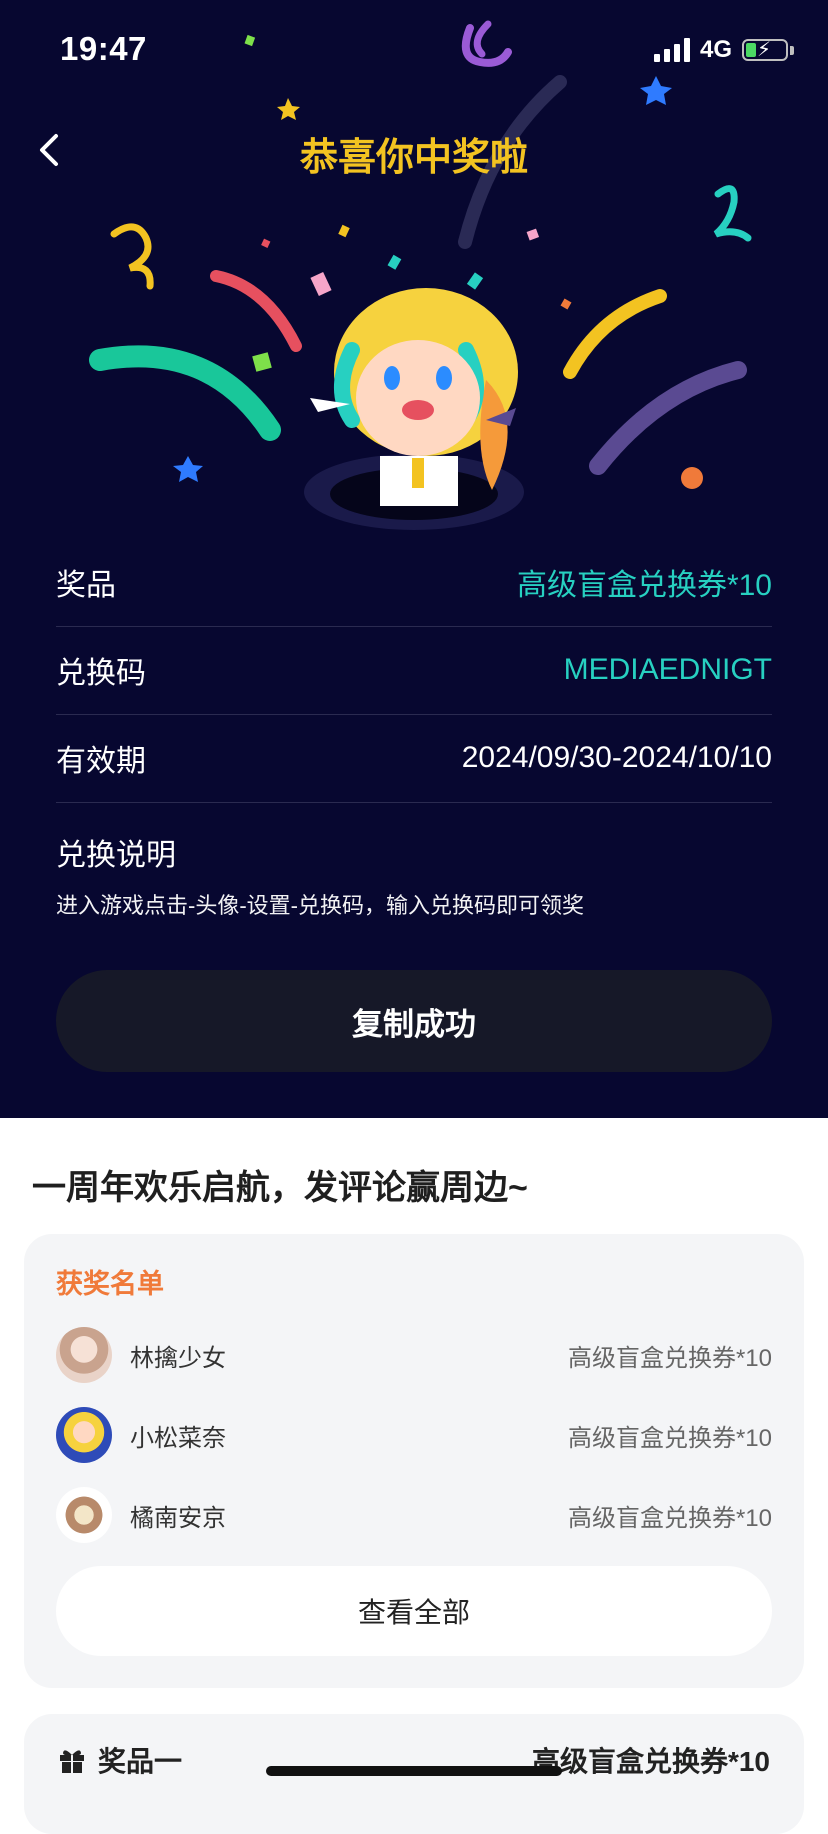 This screenshot has height=1834, width=828. I want to click on validity-value: 2024/09/30-2024/10/10, so click(616, 757).